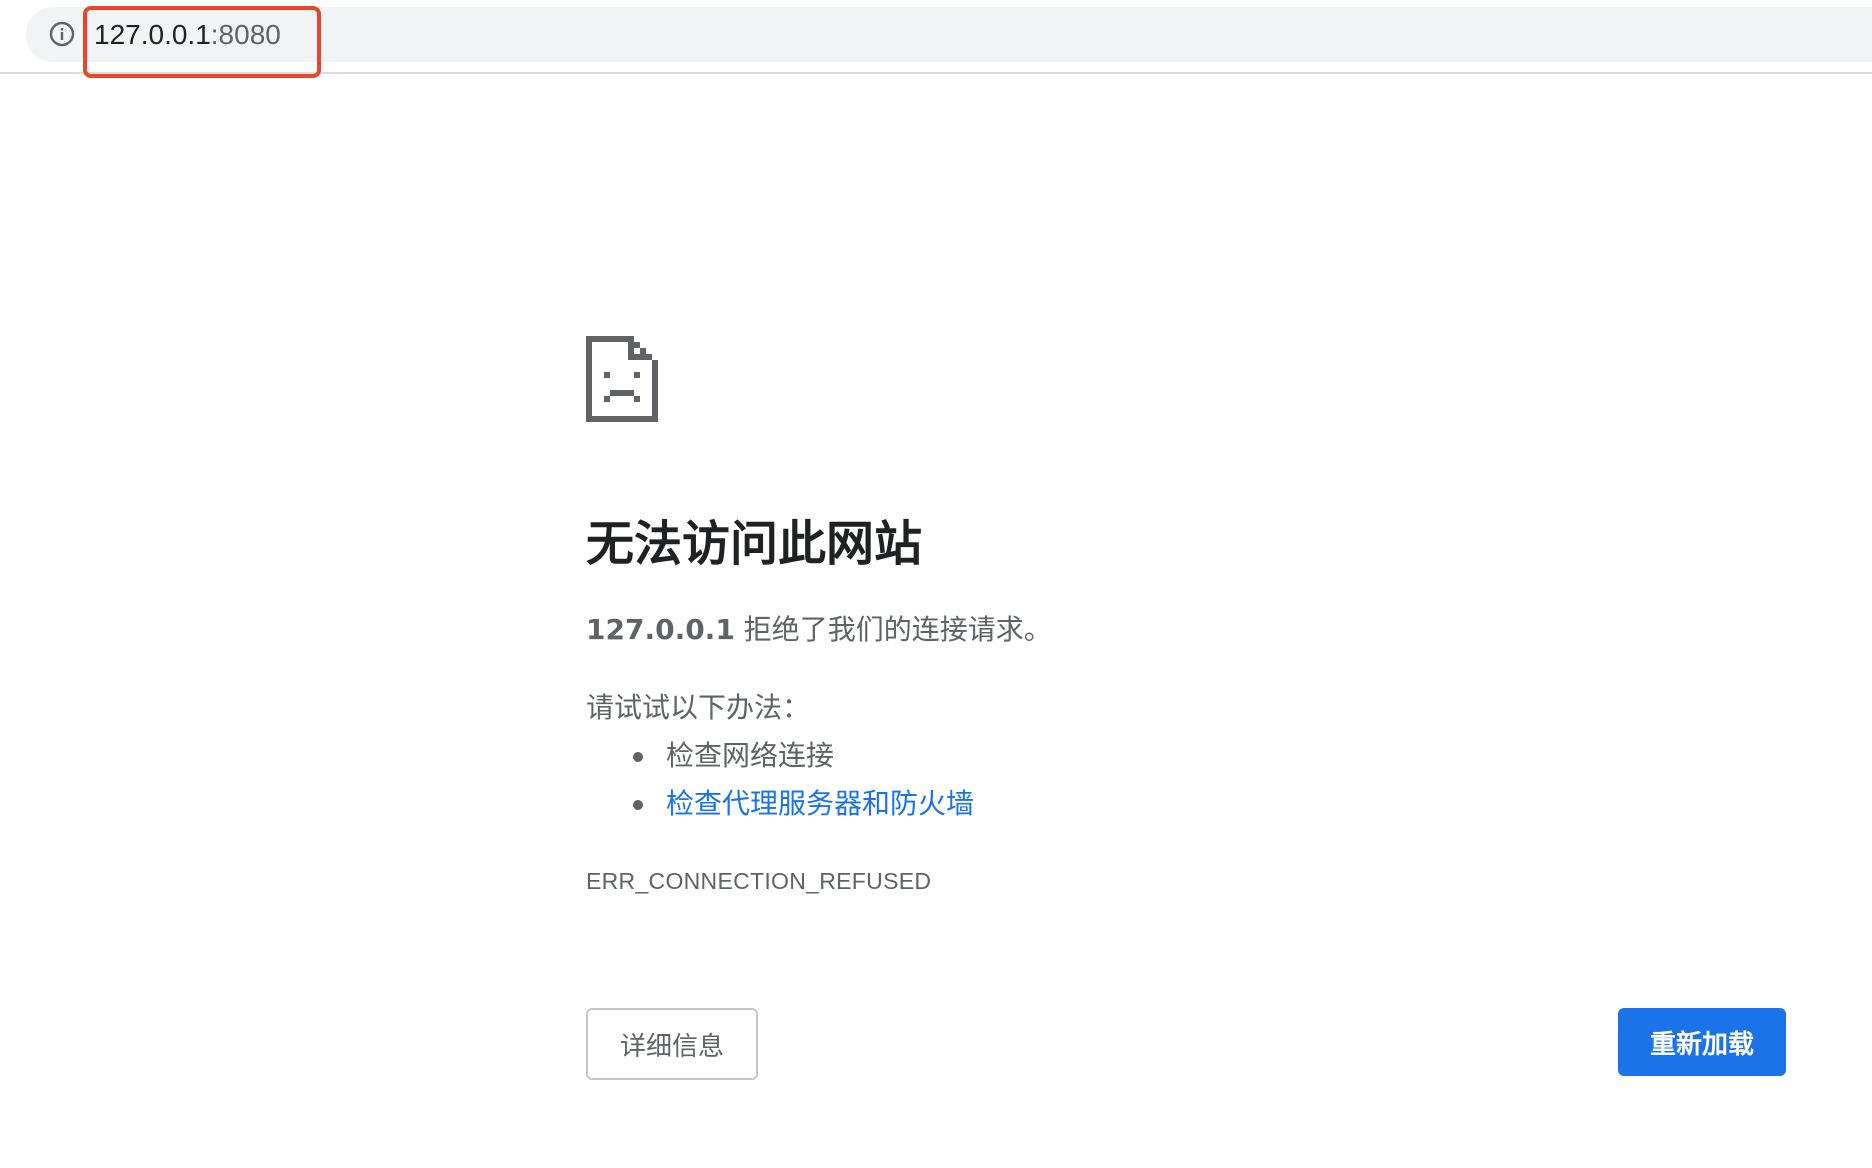  I want to click on suggestions-title: 请试试以下办法：, so click(698, 707).